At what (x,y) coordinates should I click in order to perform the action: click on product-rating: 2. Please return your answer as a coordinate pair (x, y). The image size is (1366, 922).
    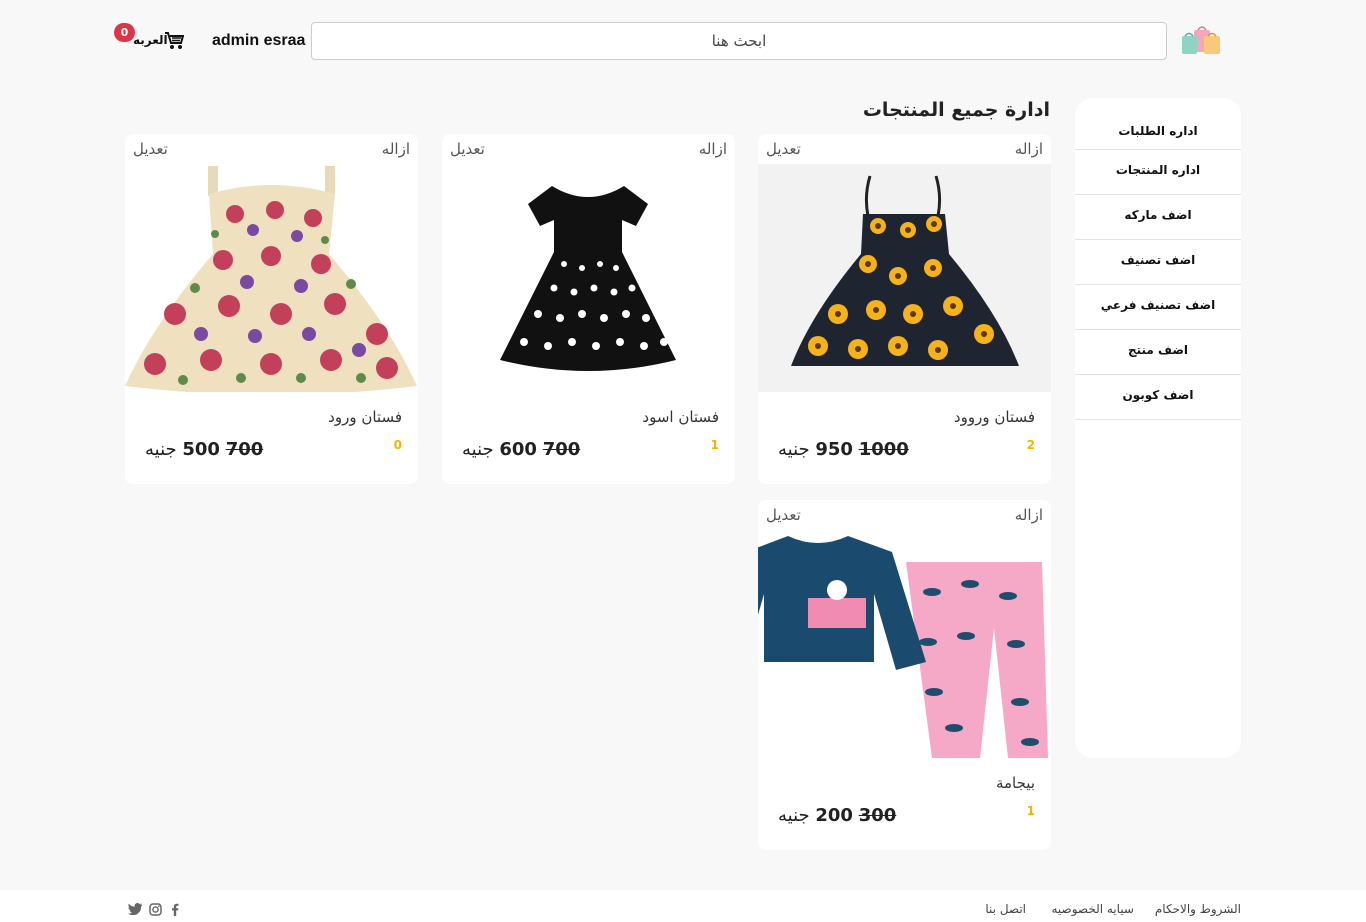
    Looking at the image, I should click on (1030, 445).